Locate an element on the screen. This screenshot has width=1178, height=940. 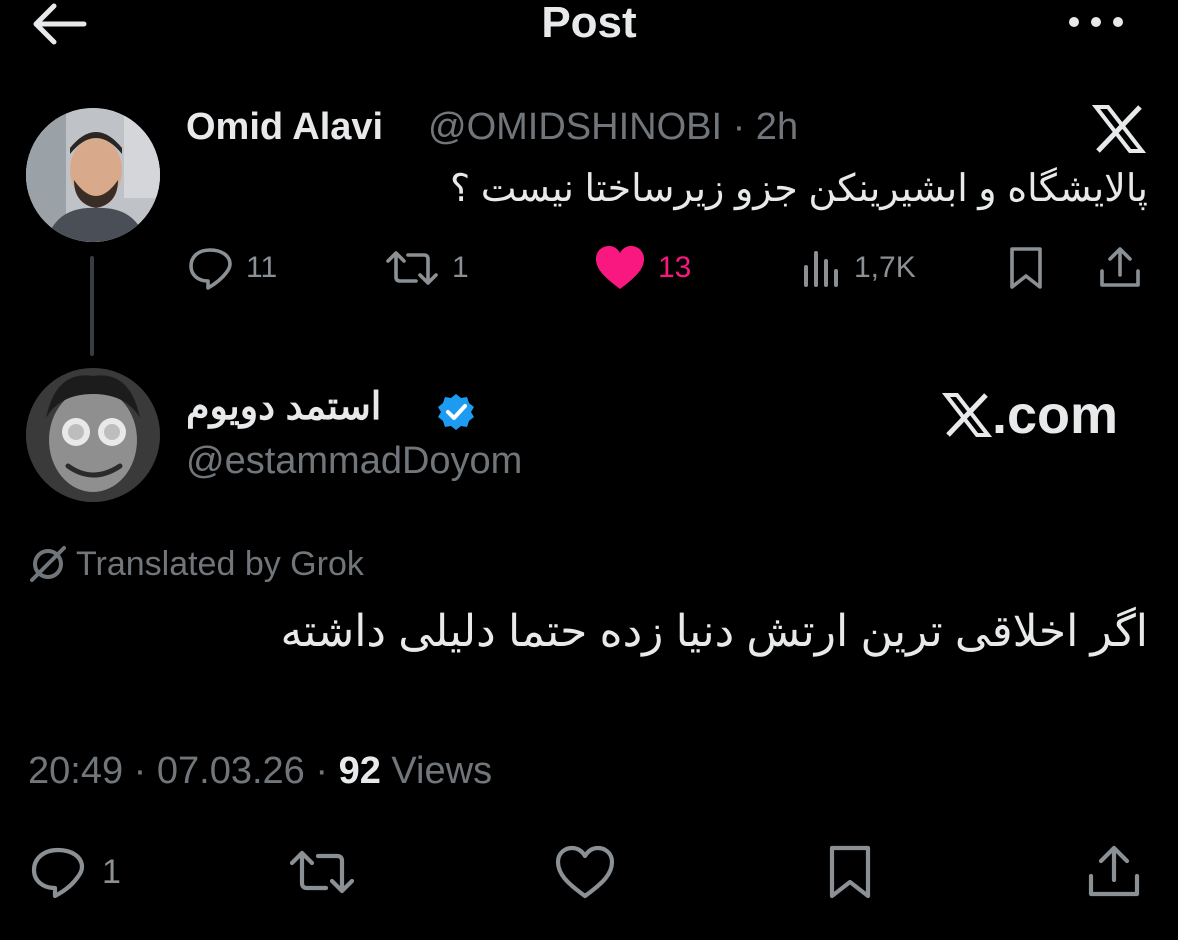
post-timestamp: 20:49 · 07.03.26 · is located at coordinates (183, 771).